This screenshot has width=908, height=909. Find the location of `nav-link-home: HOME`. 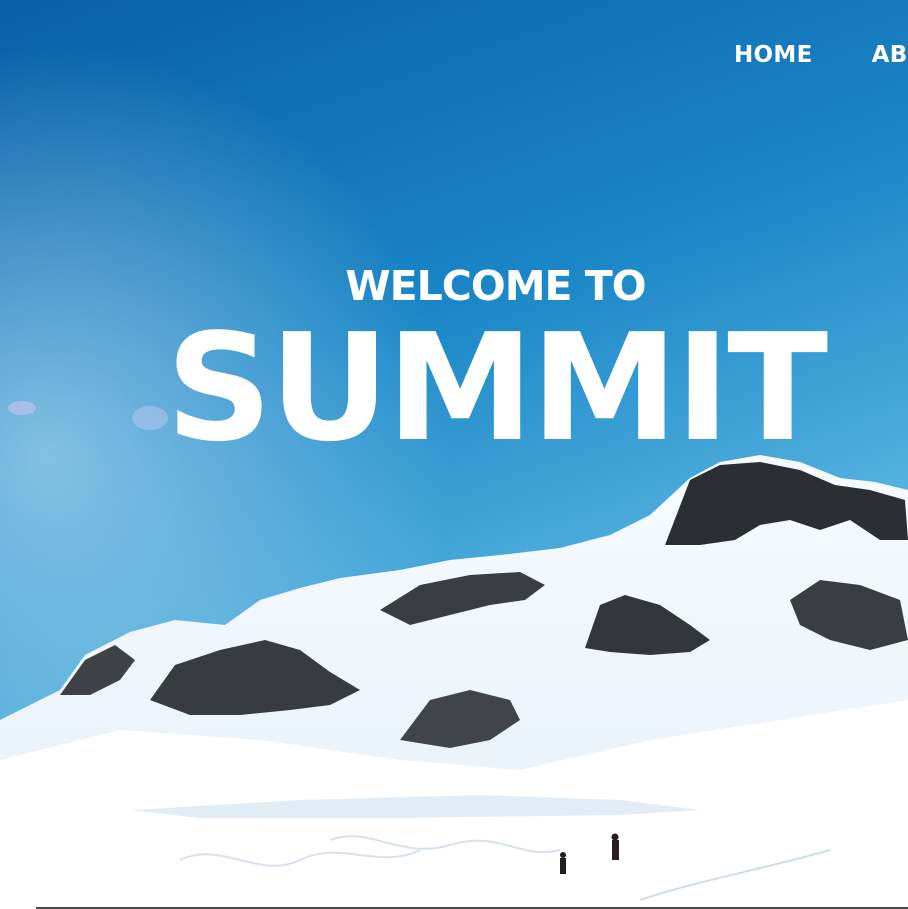

nav-link-home: HOME is located at coordinates (773, 55).